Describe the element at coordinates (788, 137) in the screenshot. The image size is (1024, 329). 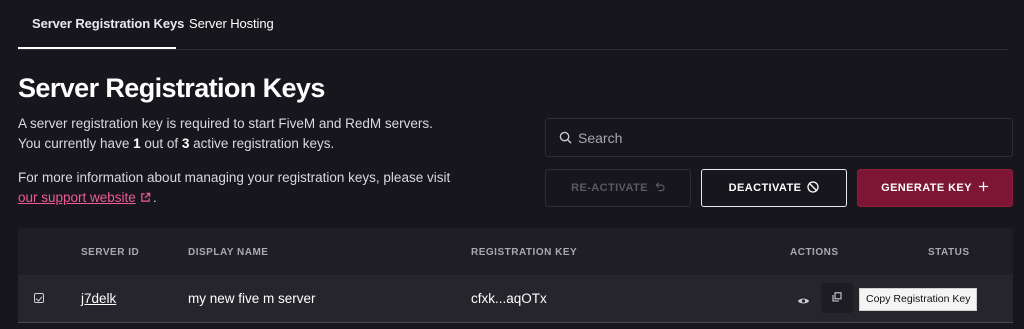
I see `search-input` at that location.